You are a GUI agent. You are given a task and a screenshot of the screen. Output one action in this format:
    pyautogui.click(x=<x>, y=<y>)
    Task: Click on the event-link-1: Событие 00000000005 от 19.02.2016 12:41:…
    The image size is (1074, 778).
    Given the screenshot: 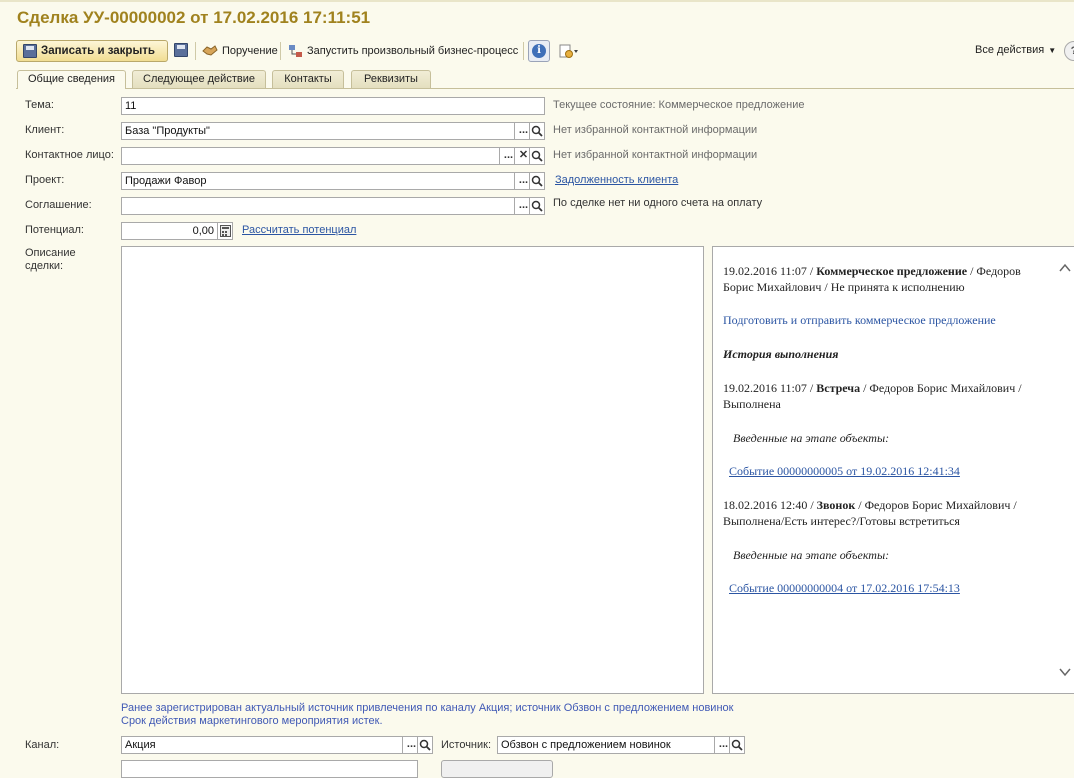 What is the action you would take?
    pyautogui.click(x=894, y=471)
    